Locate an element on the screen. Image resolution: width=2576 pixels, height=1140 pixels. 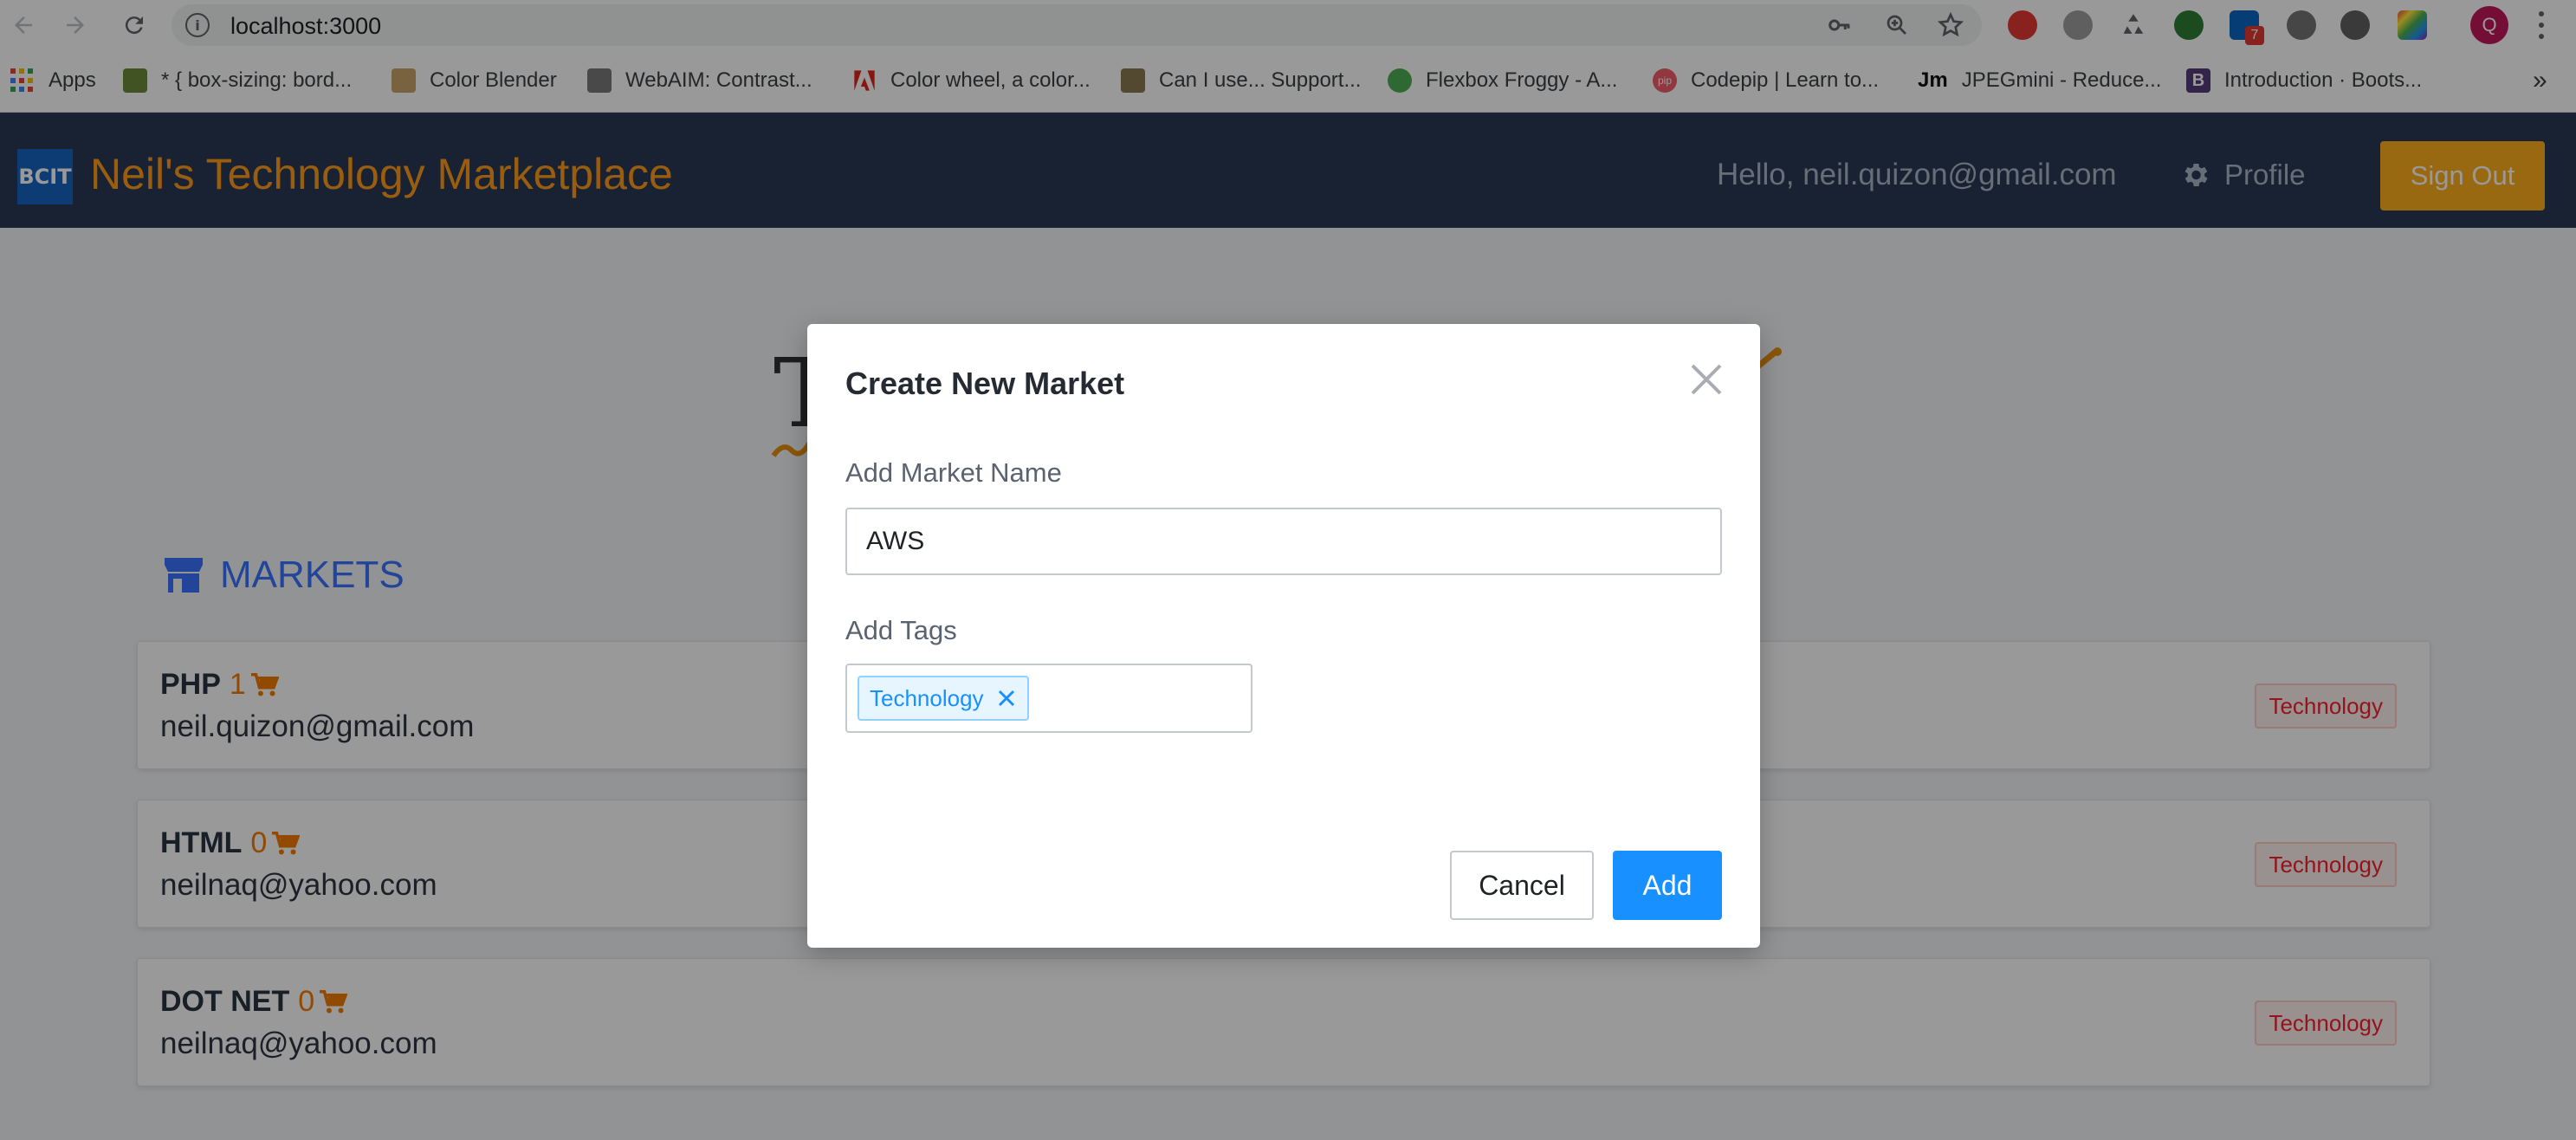
add-button: Add is located at coordinates (1667, 885).